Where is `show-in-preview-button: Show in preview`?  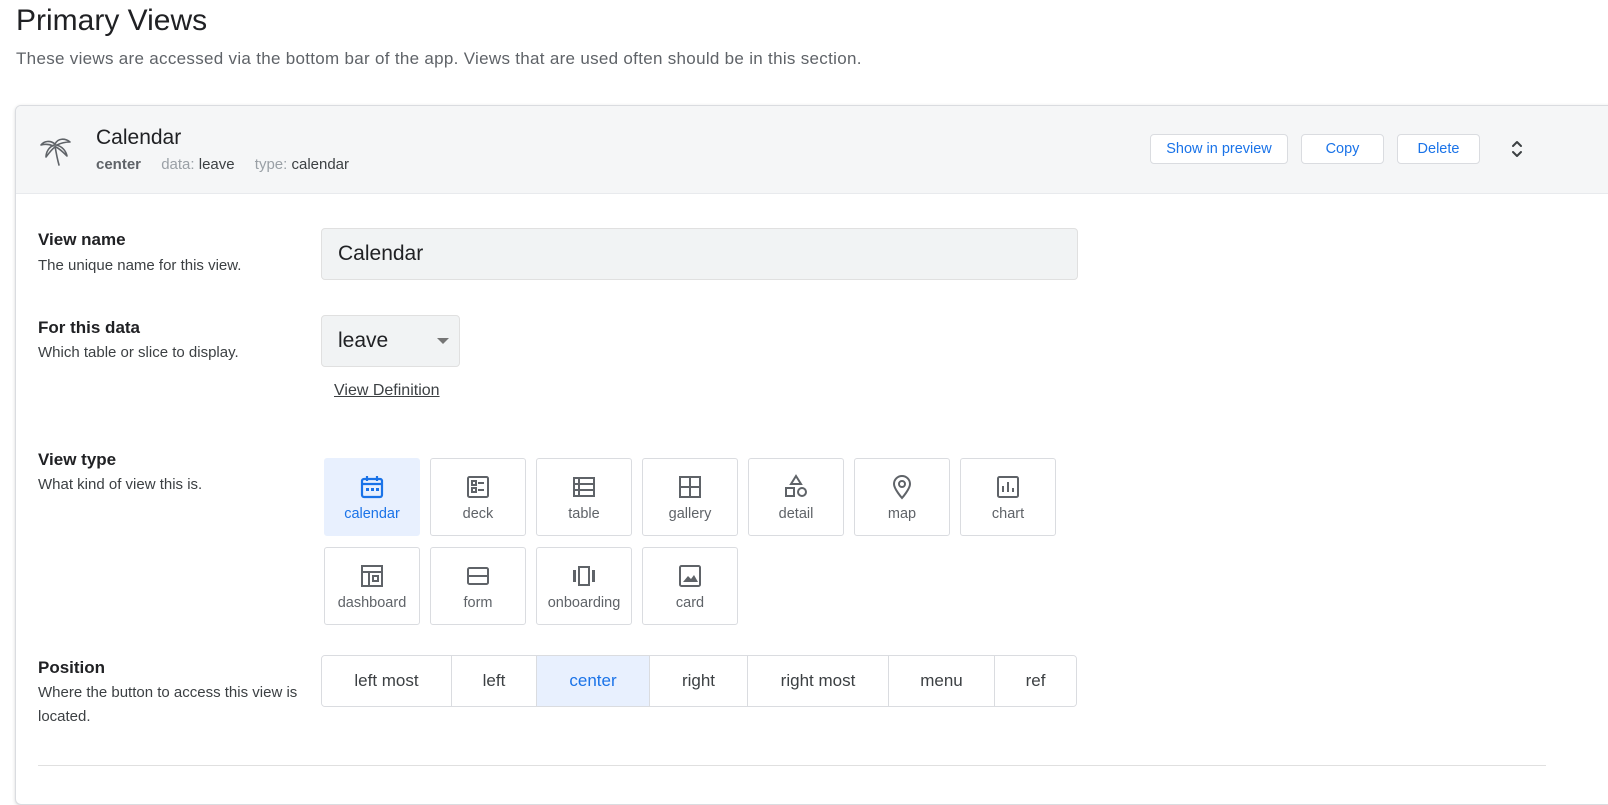
show-in-preview-button: Show in preview is located at coordinates (1219, 149).